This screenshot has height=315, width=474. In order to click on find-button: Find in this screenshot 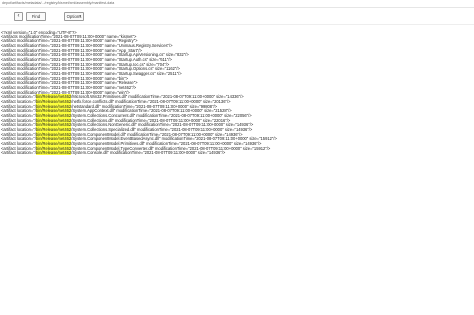, I will do `click(36, 16)`.